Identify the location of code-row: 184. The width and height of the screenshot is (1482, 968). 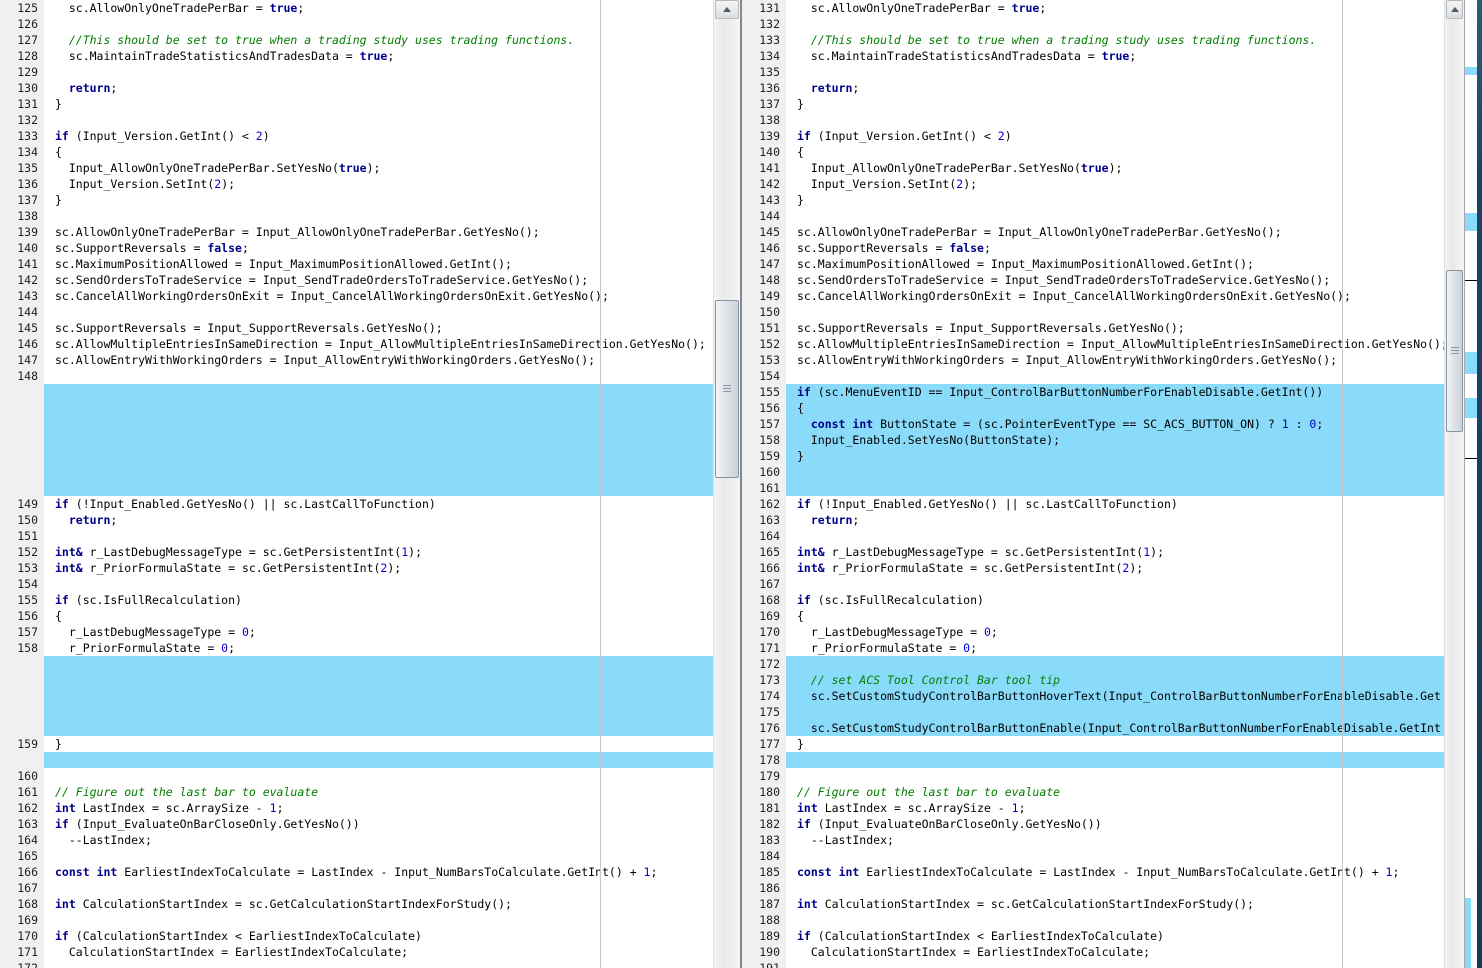
(1093, 856).